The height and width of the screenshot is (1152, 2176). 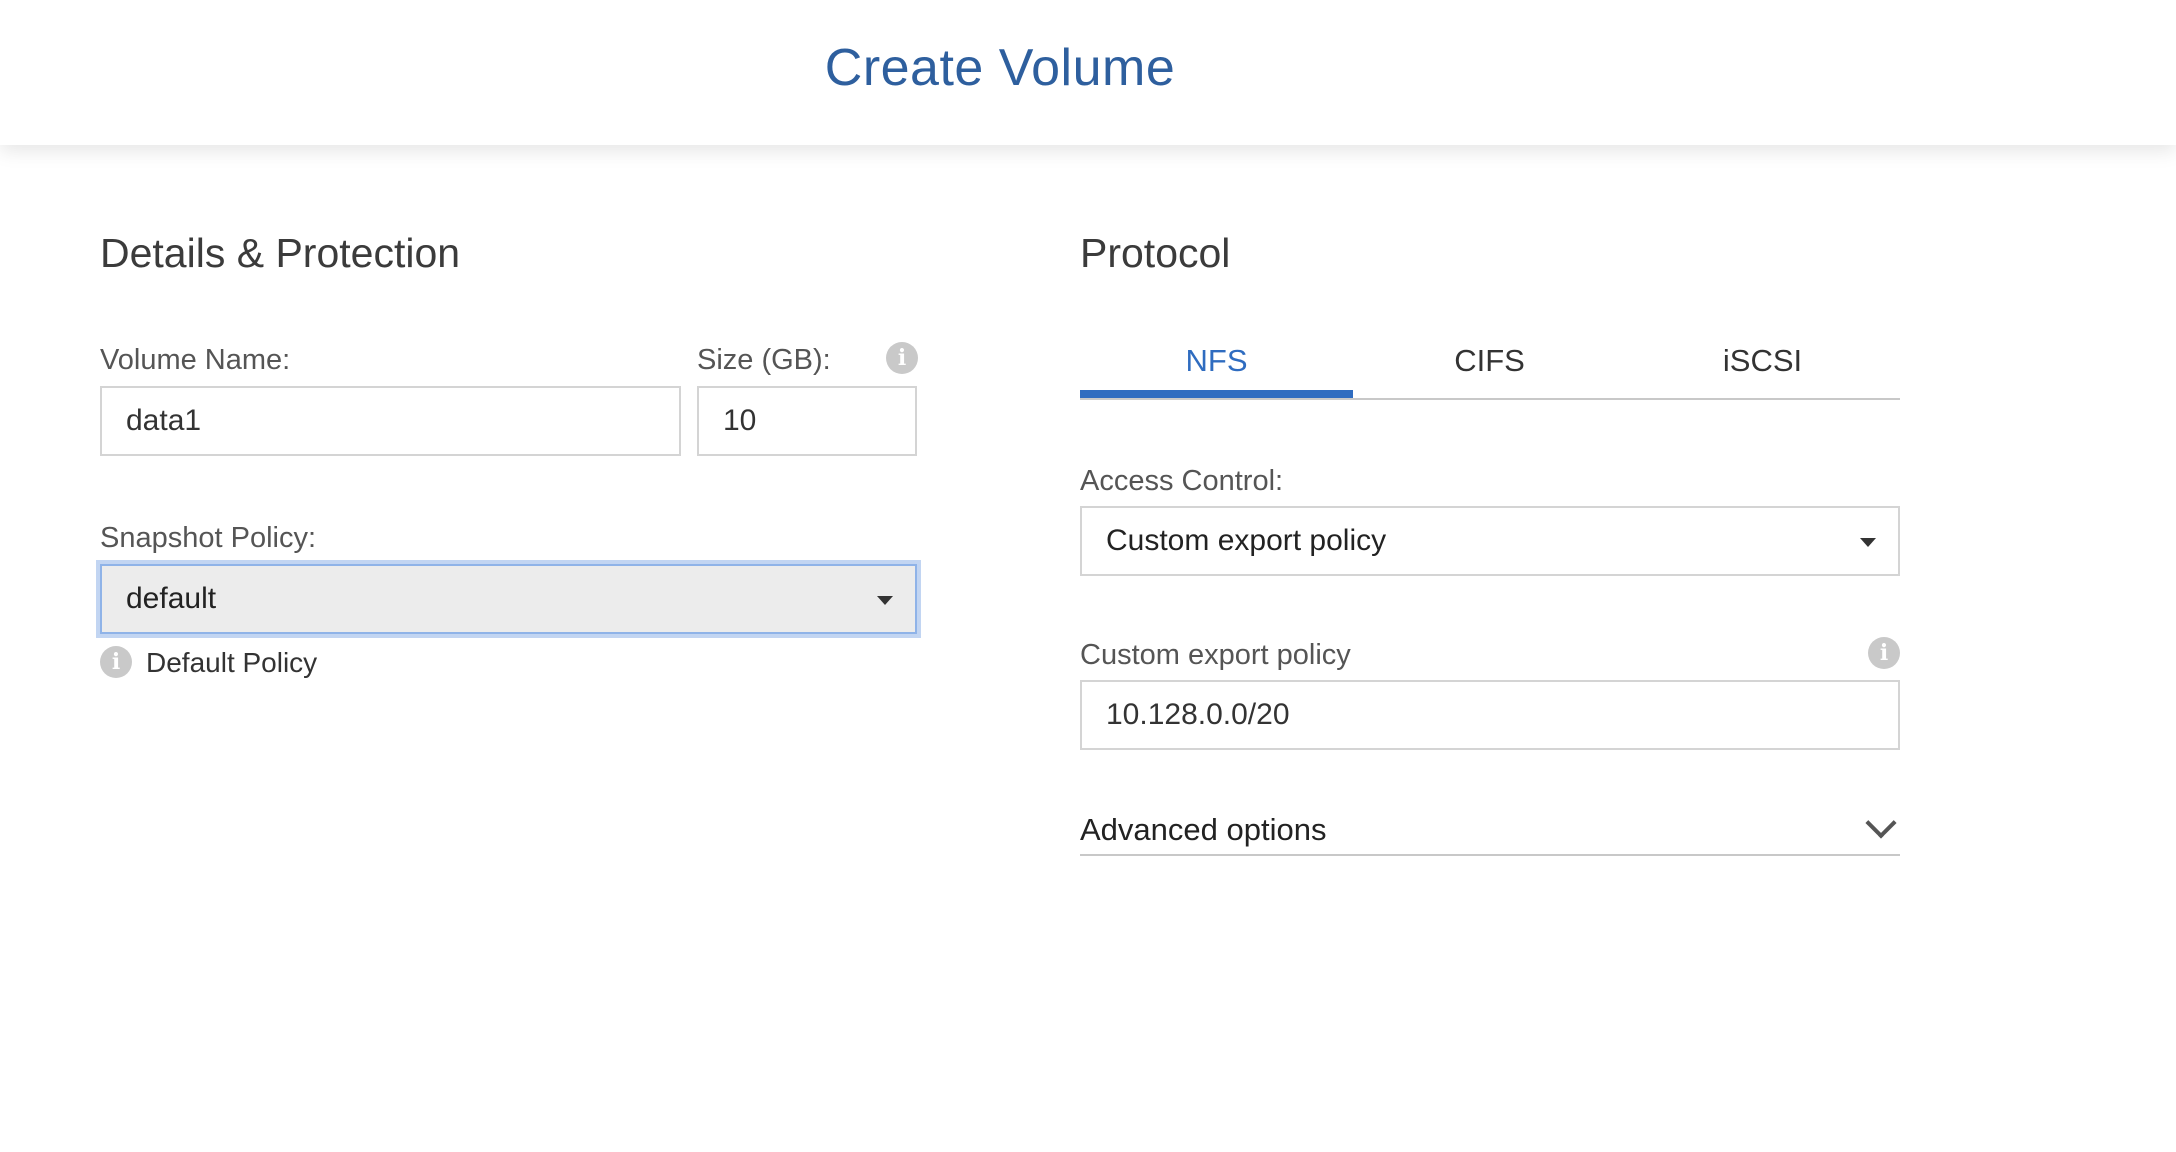 What do you see at coordinates (508, 599) in the screenshot?
I see `snapshot-policy-select: default` at bounding box center [508, 599].